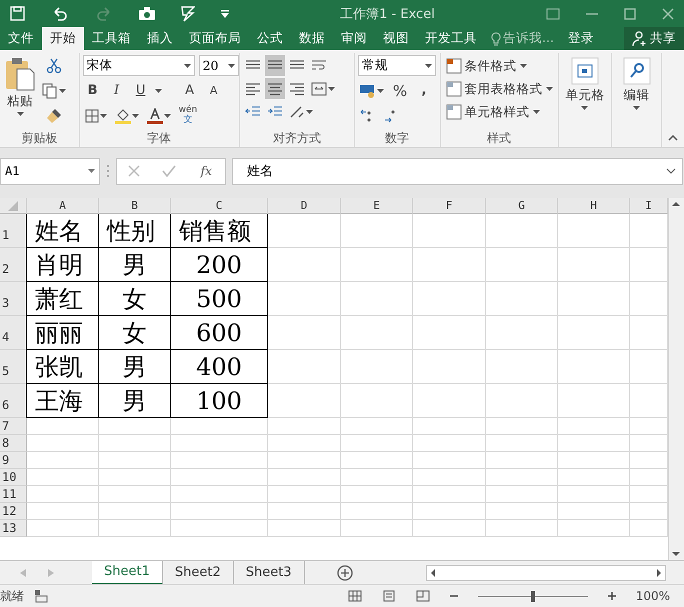  Describe the element at coordinates (424, 90) in the screenshot. I see `comma-button: ,` at that location.